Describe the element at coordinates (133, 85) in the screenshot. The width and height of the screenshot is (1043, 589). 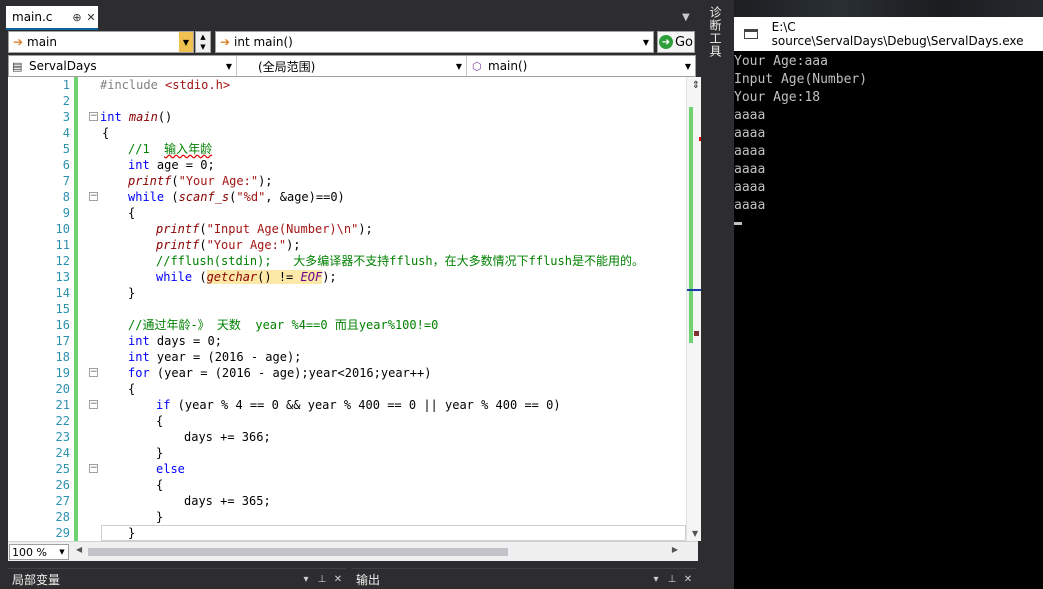
I see `include-directive: #include` at that location.